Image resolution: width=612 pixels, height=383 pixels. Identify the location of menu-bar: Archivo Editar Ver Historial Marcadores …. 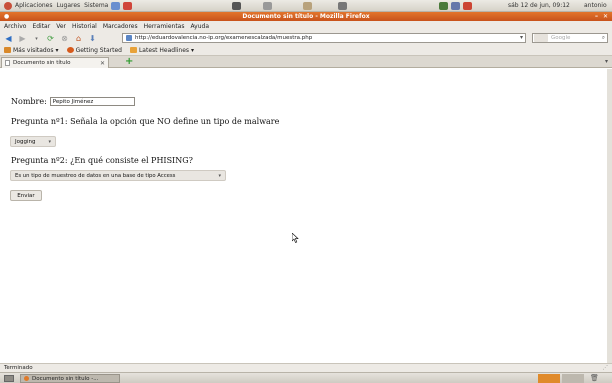
(306, 26).